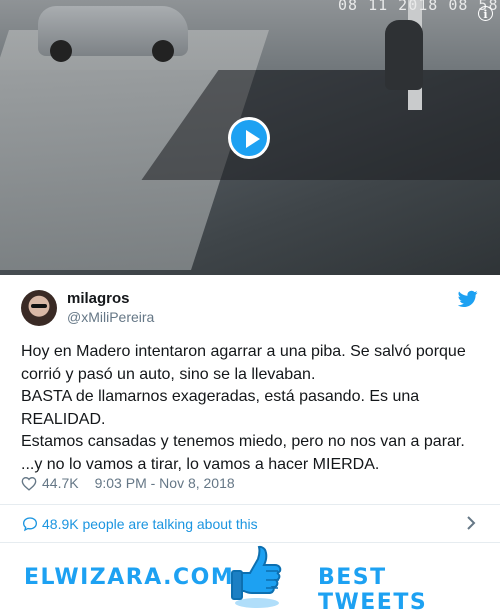  What do you see at coordinates (110, 317) in the screenshot?
I see `user-handle: @xMiliPereira` at bounding box center [110, 317].